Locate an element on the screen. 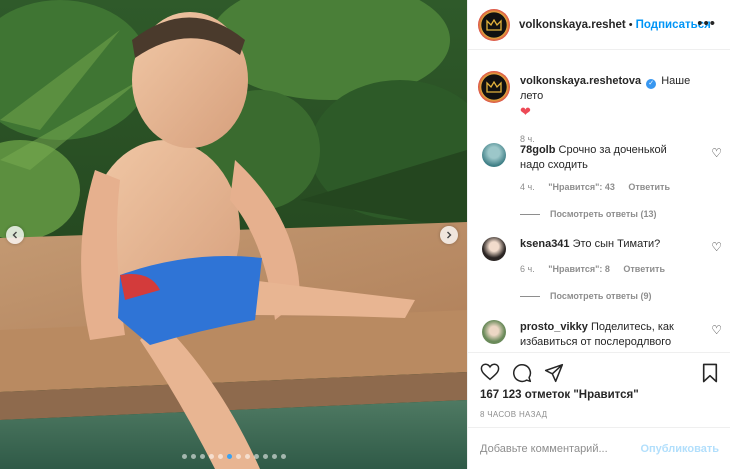 This screenshot has height=469, width=730. comment-username: prosto_vikky is located at coordinates (554, 327).